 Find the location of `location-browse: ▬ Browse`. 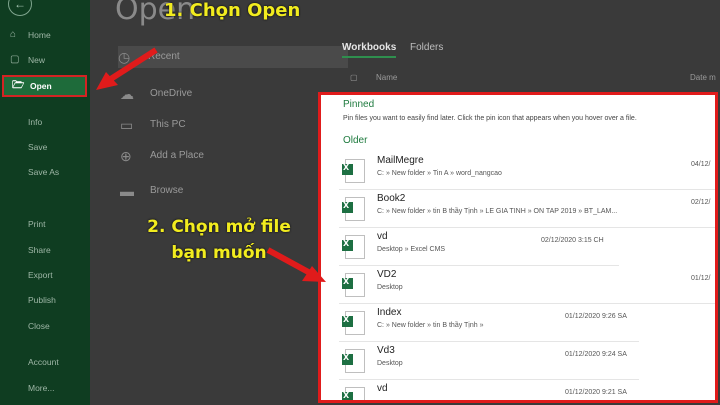

location-browse: ▬ Browse is located at coordinates (151, 191).